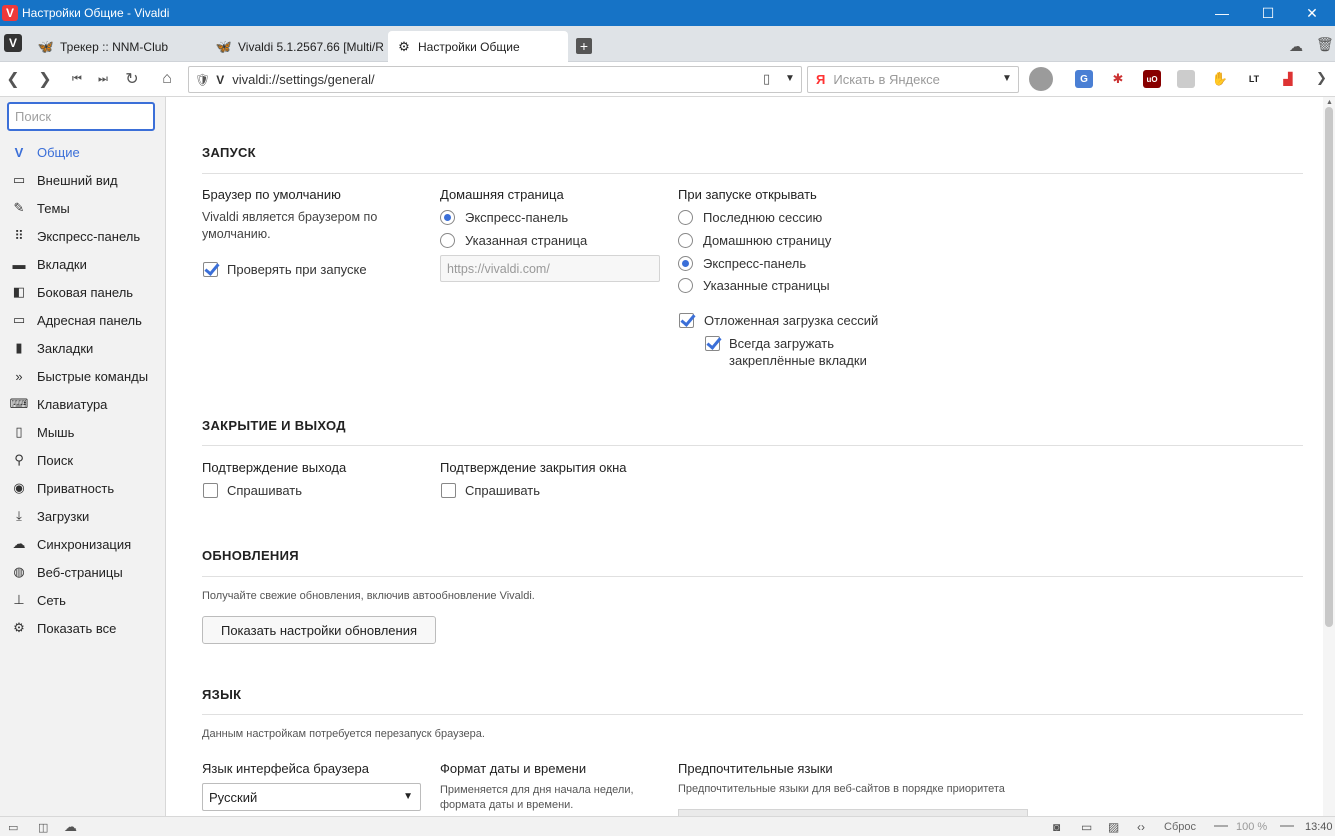  What do you see at coordinates (82, 292) in the screenshot?
I see `sidebar-item-panel: ◧ Боковая панель` at bounding box center [82, 292].